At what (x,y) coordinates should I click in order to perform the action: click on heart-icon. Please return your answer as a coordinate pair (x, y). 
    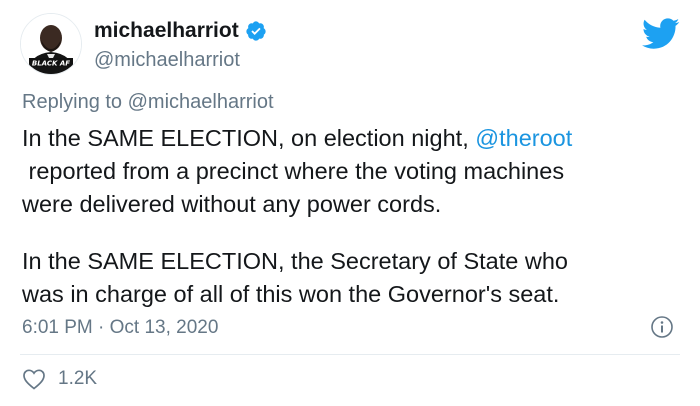
    Looking at the image, I should click on (34, 379).